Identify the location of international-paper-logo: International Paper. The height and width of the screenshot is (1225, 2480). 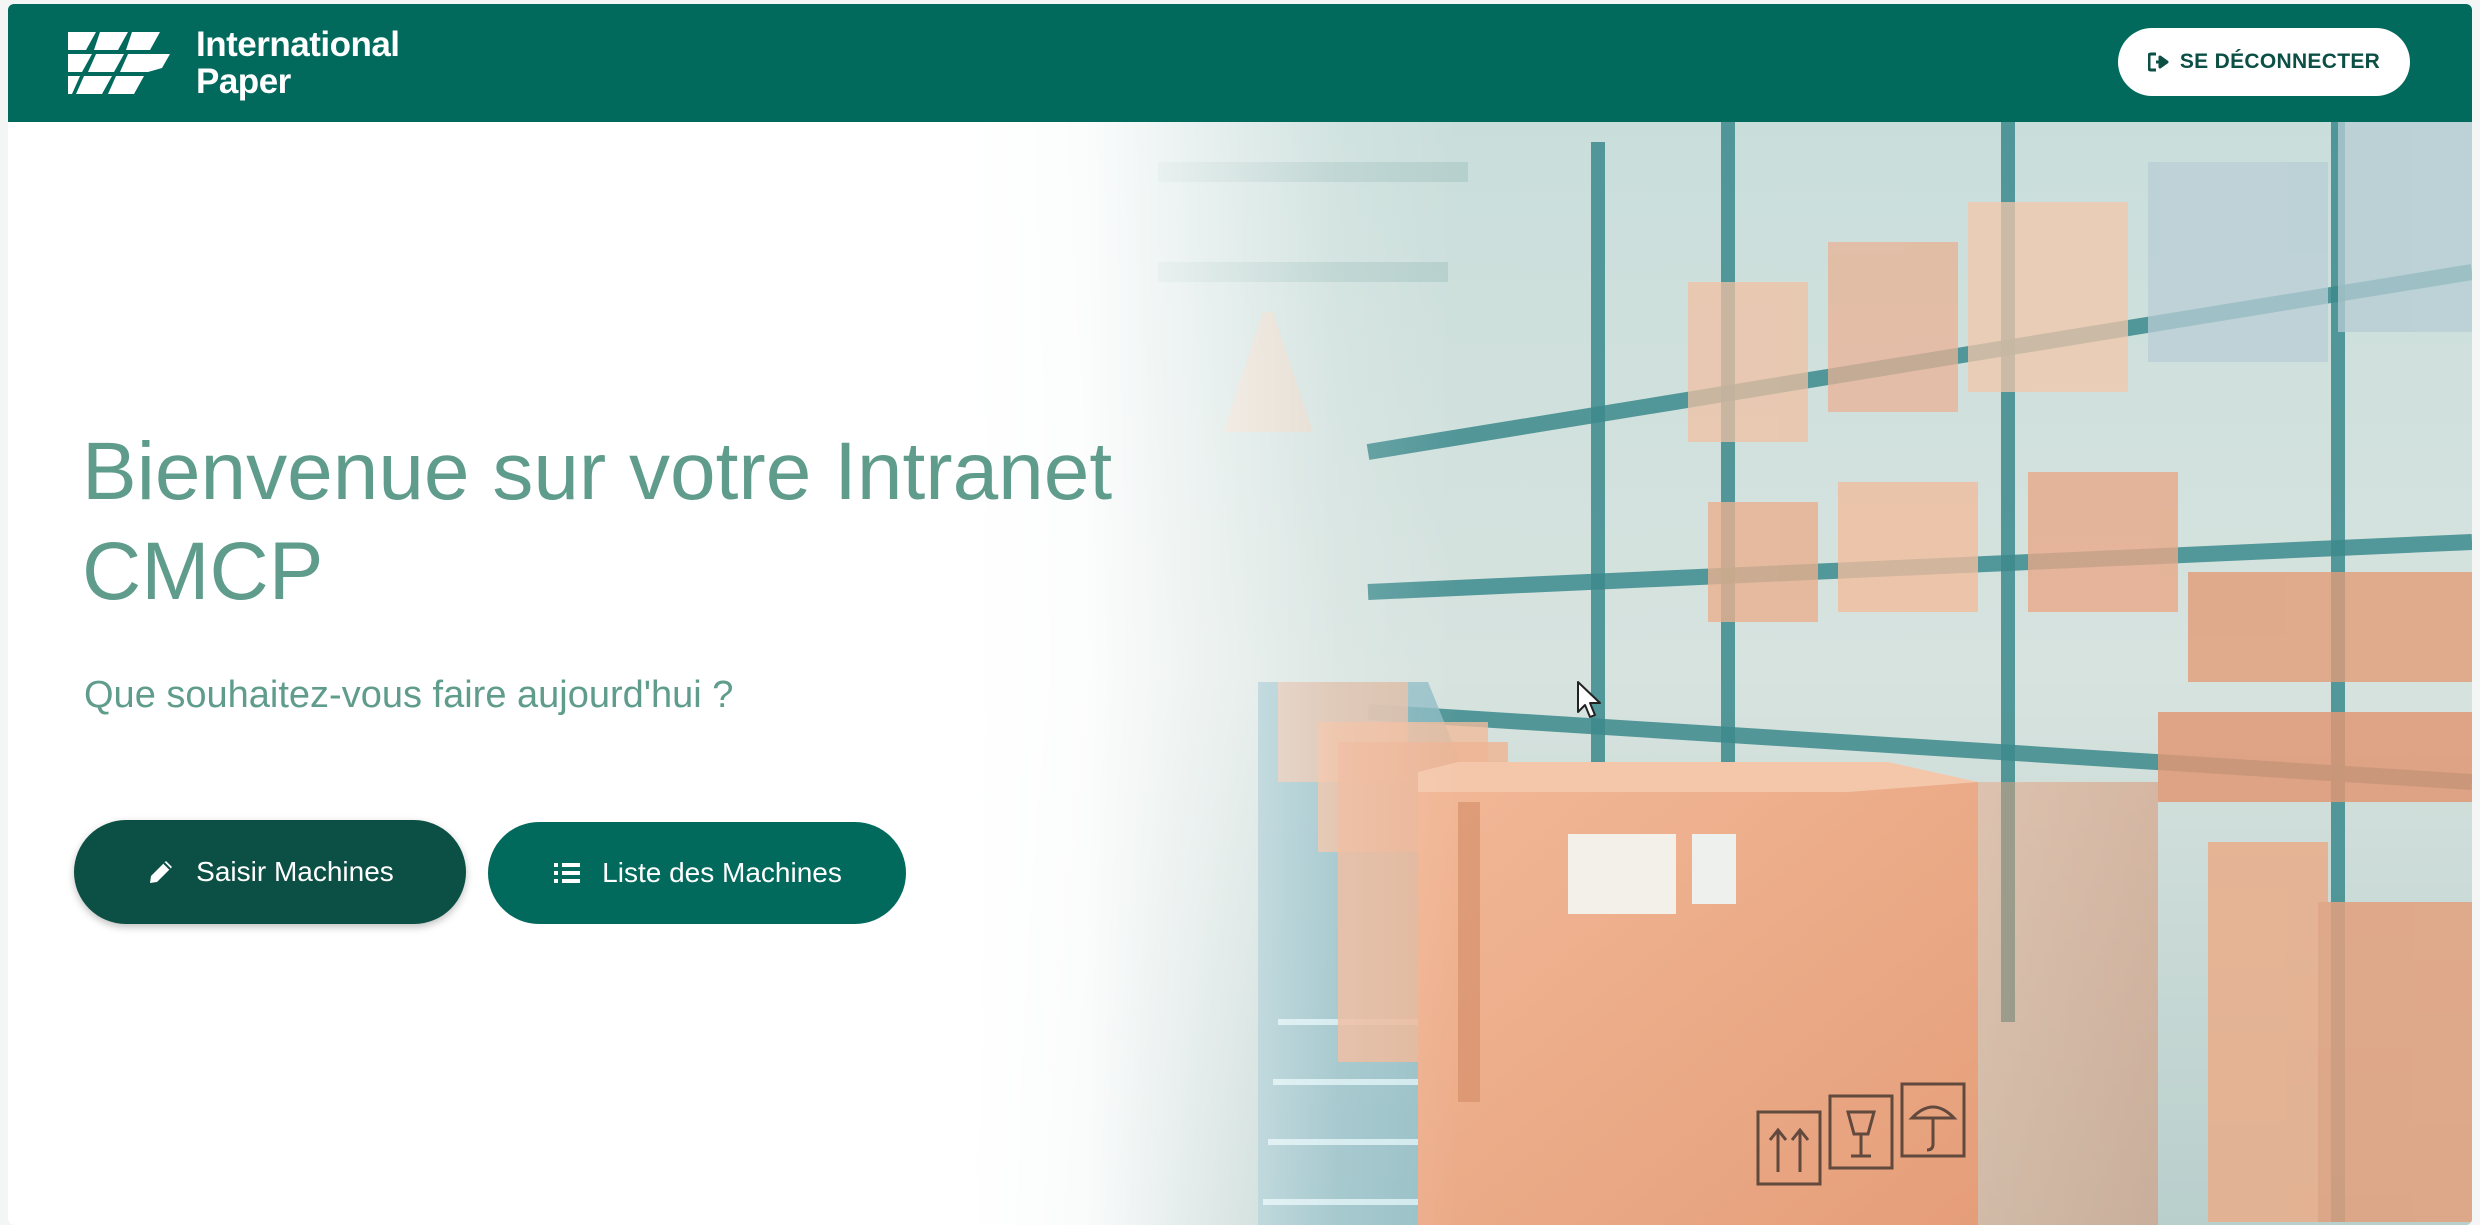
(233, 63).